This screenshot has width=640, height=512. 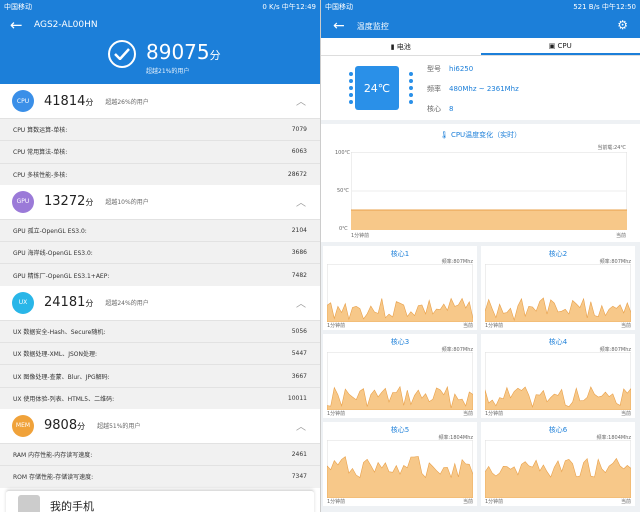 What do you see at coordinates (168, 71) in the screenshot?
I see `total-percent: 超越21%的用户` at bounding box center [168, 71].